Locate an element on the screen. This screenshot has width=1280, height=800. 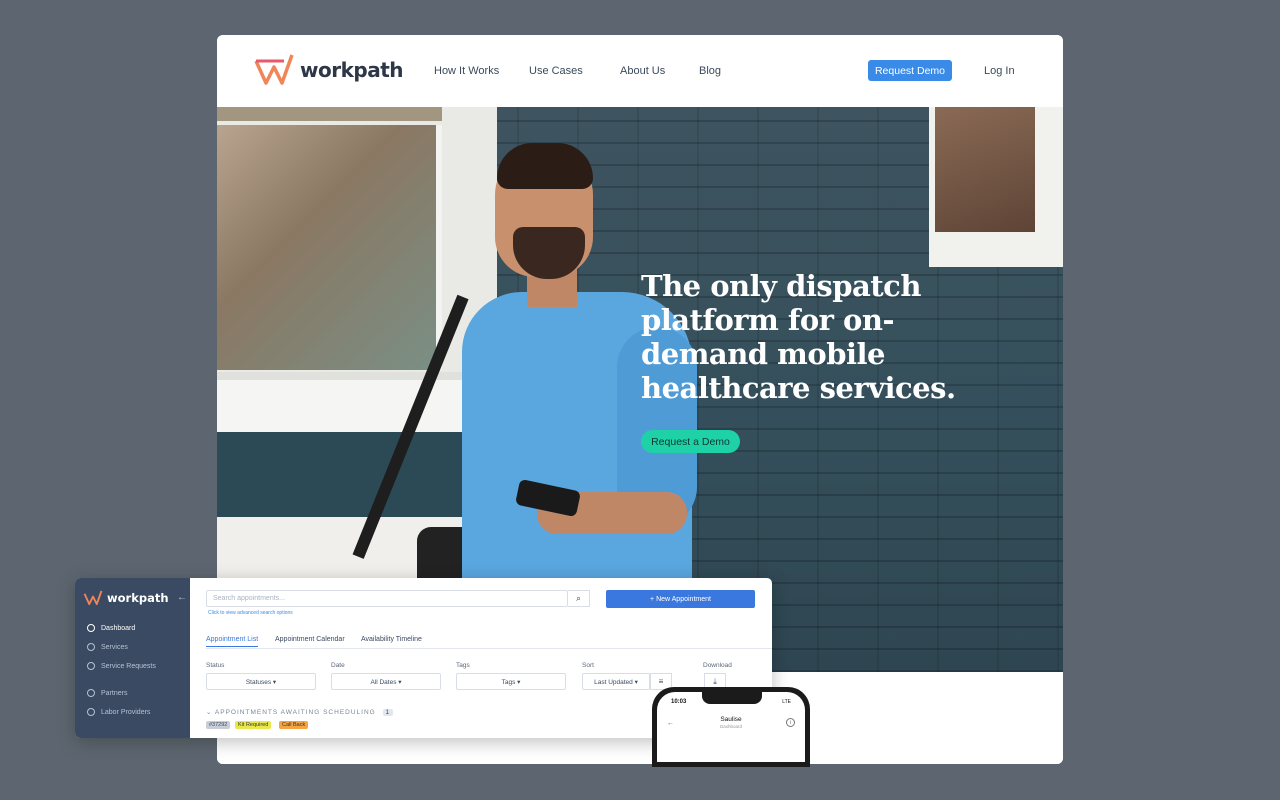
request-demo-button: Request Demo is located at coordinates (910, 70).